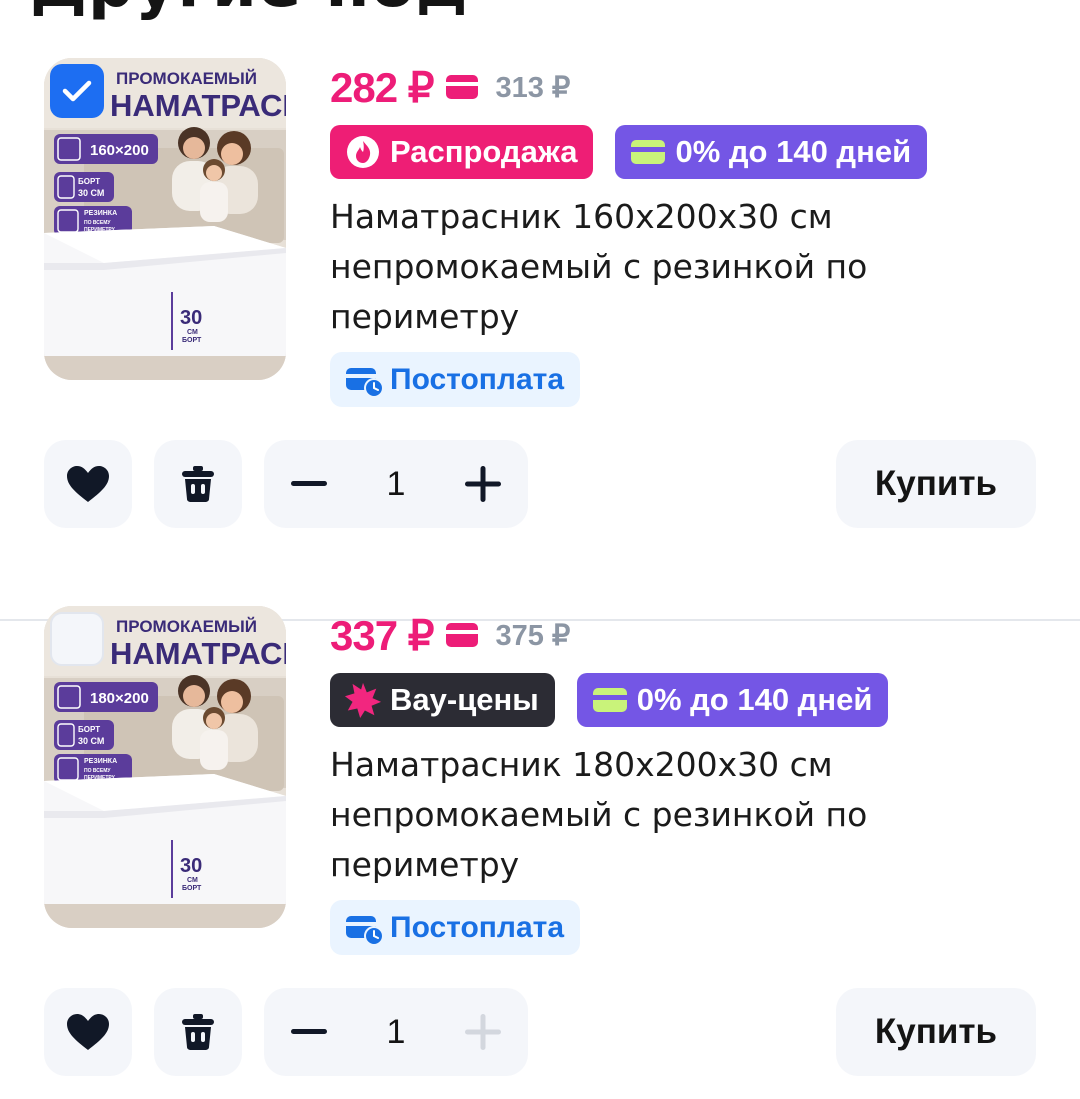 The height and width of the screenshot is (1099, 1080). Describe the element at coordinates (363, 700) in the screenshot. I see `star-burst-icon` at that location.